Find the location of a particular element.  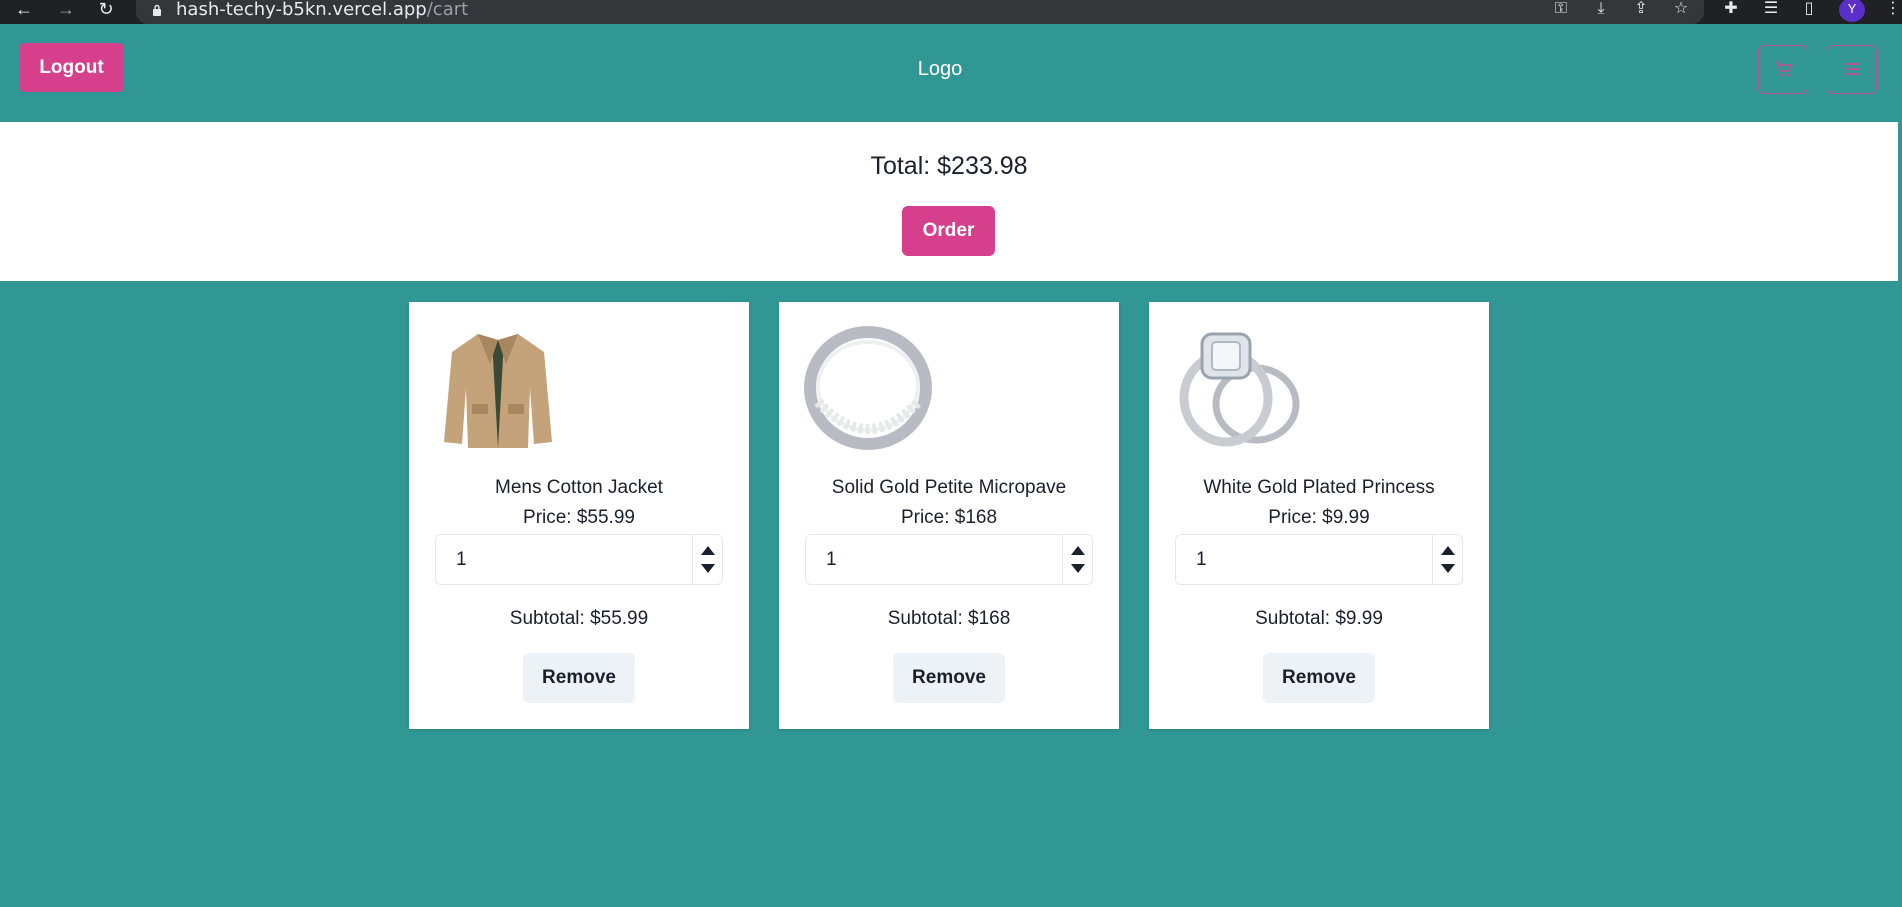

key-icon: ⚿ is located at coordinates (1561, 10).